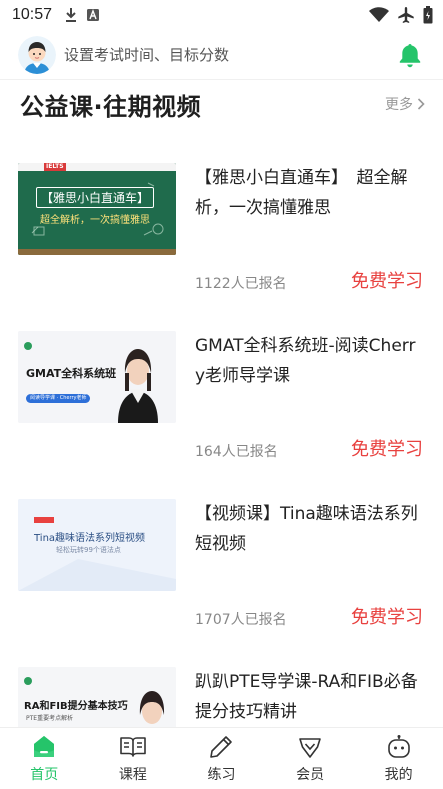 This screenshot has height=789, width=443. I want to click on nav-practice: 练习, so click(221, 758).